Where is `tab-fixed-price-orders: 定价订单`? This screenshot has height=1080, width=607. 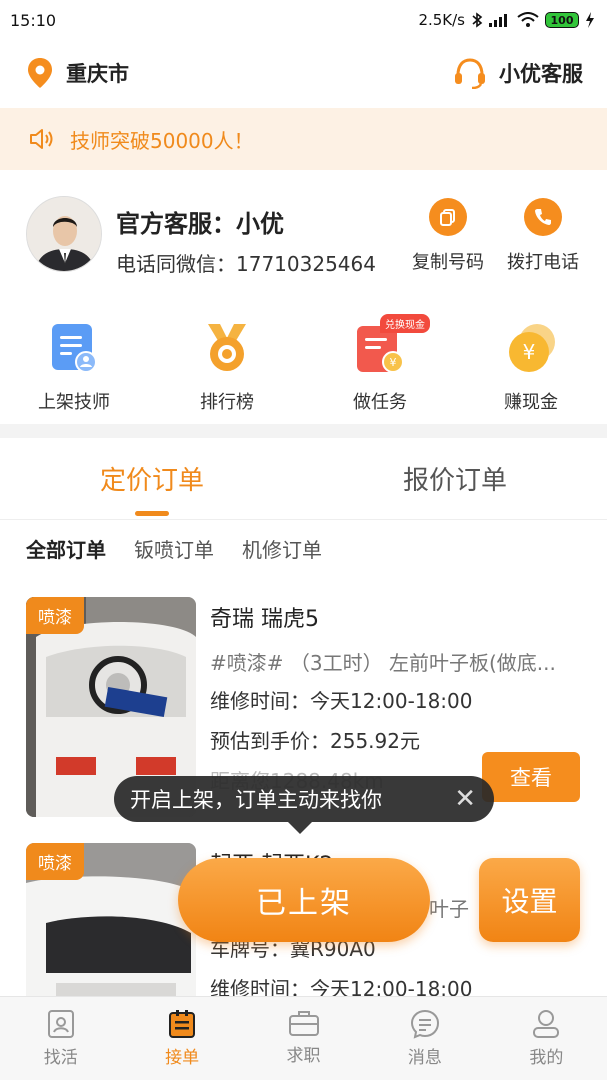
tab-fixed-price-orders: 定价订单 is located at coordinates (152, 478).